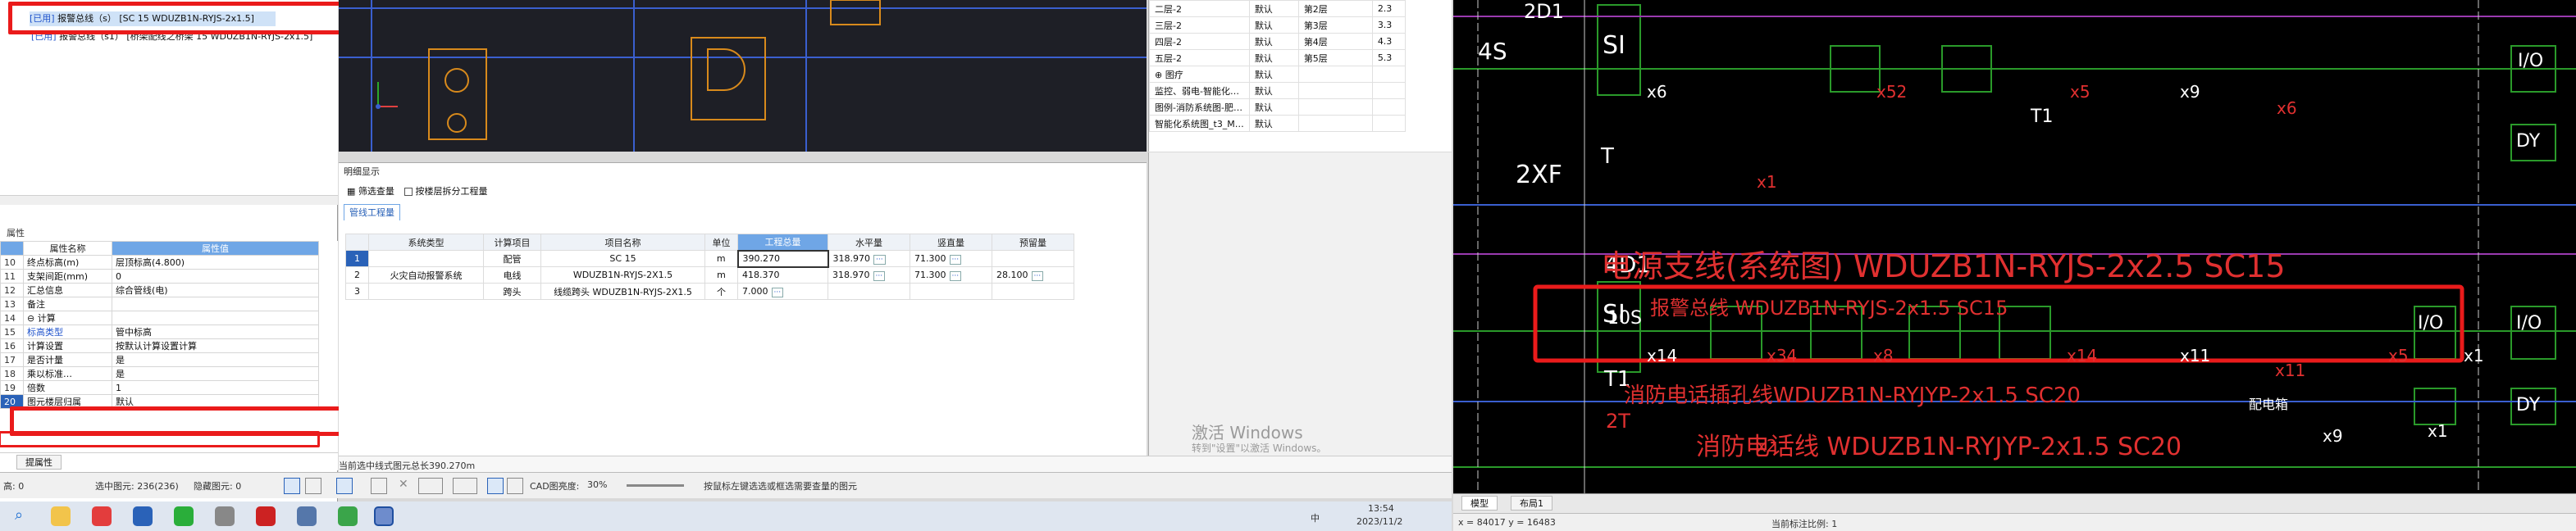 The image size is (2576, 531). What do you see at coordinates (515, 486) in the screenshot?
I see `curve-icon` at bounding box center [515, 486].